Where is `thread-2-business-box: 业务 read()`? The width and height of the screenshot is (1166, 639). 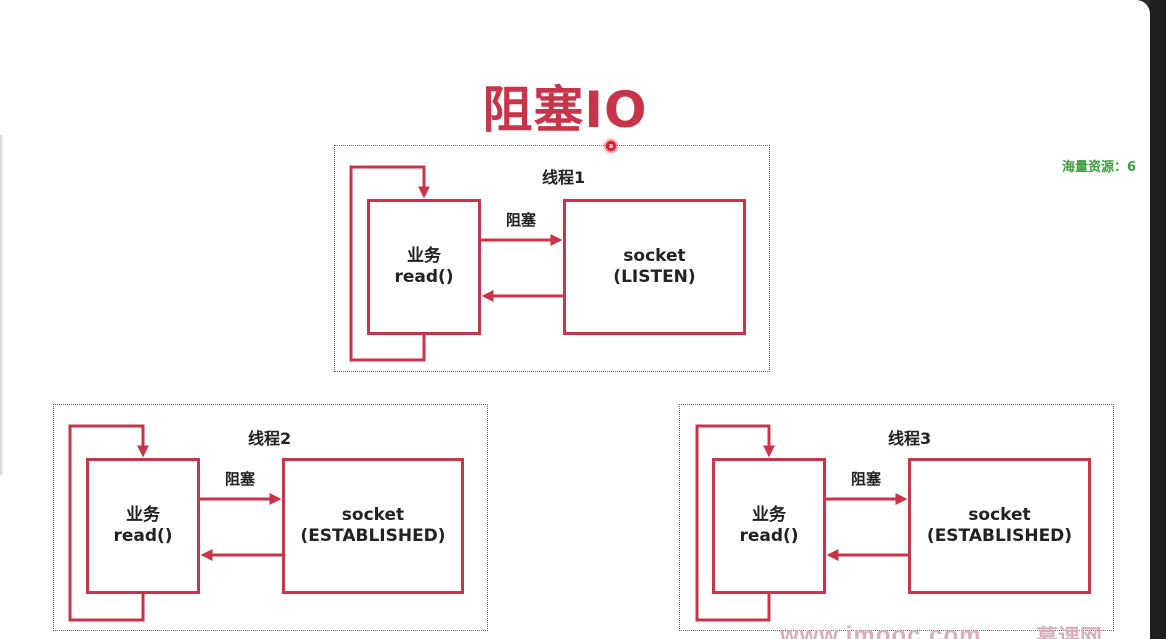 thread-2-business-box: 业务 read() is located at coordinates (143, 526).